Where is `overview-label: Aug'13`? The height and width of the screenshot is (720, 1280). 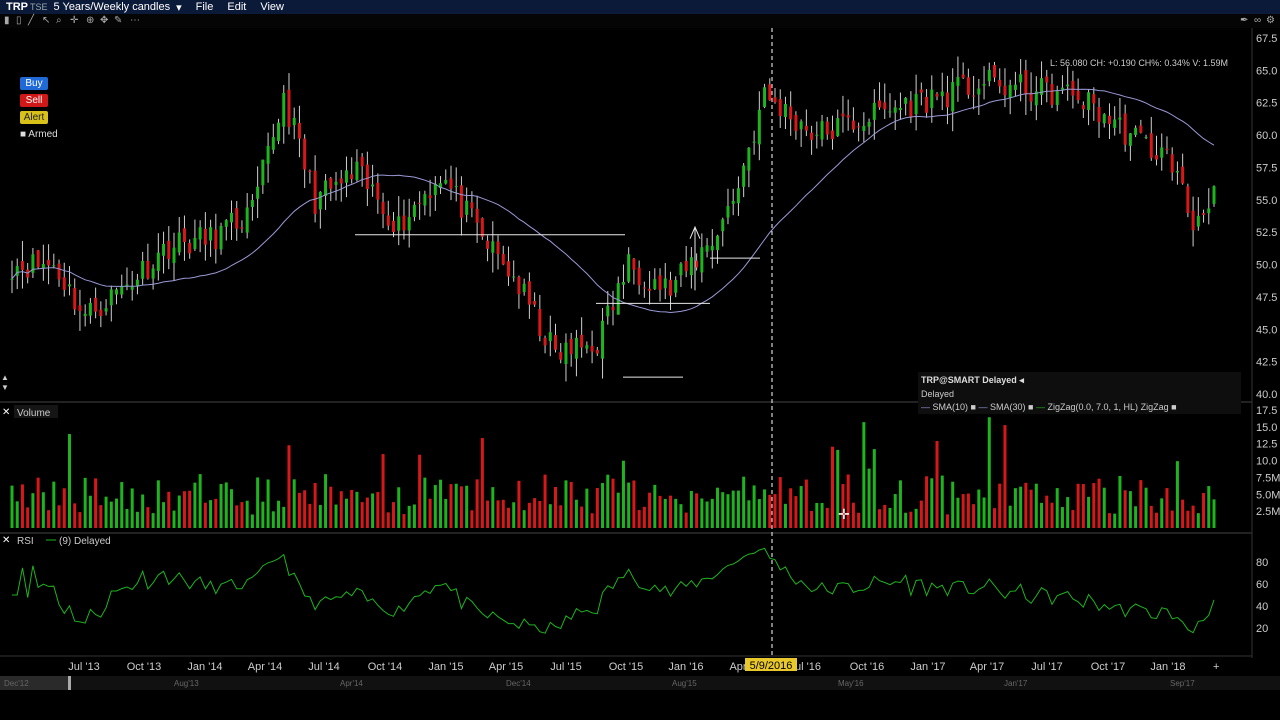 overview-label: Aug'13 is located at coordinates (186, 683).